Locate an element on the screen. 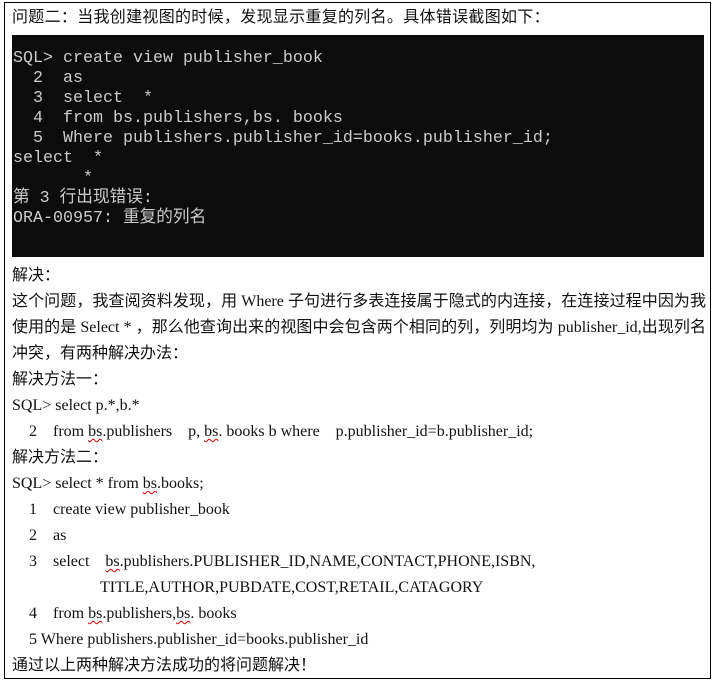  terminal-line: 4 from bs.publishers,bs. books is located at coordinates (177, 118).